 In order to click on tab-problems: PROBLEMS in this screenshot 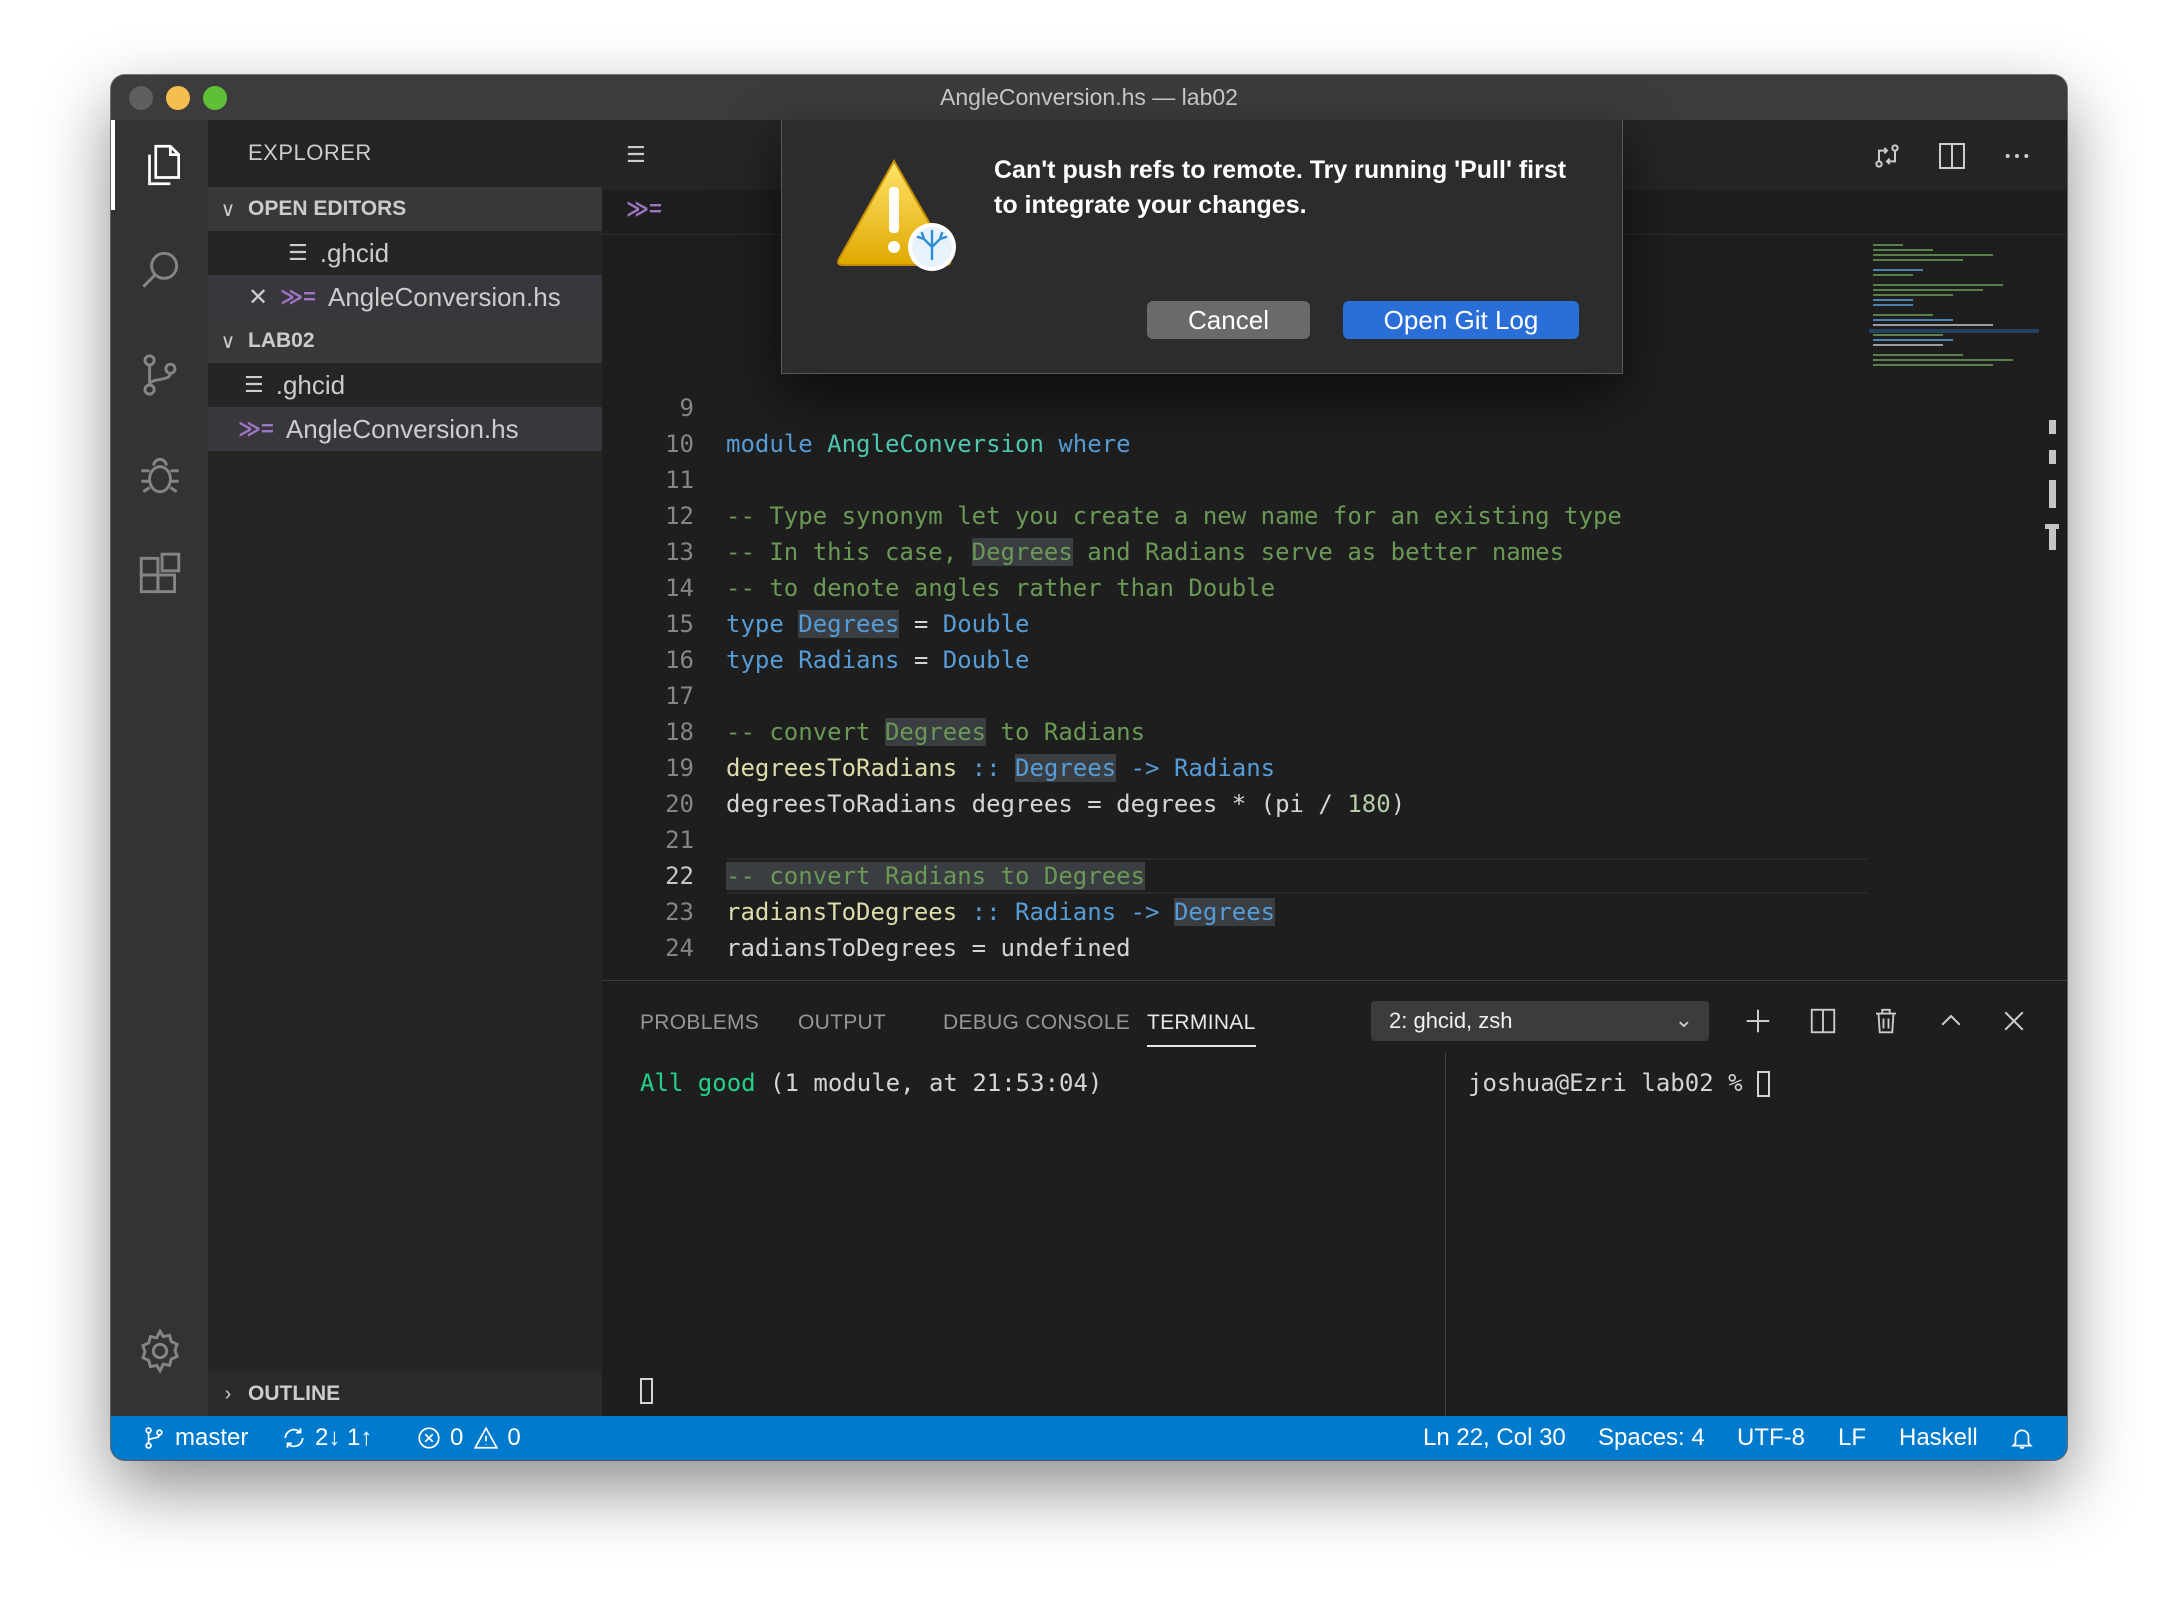, I will do `click(699, 1023)`.